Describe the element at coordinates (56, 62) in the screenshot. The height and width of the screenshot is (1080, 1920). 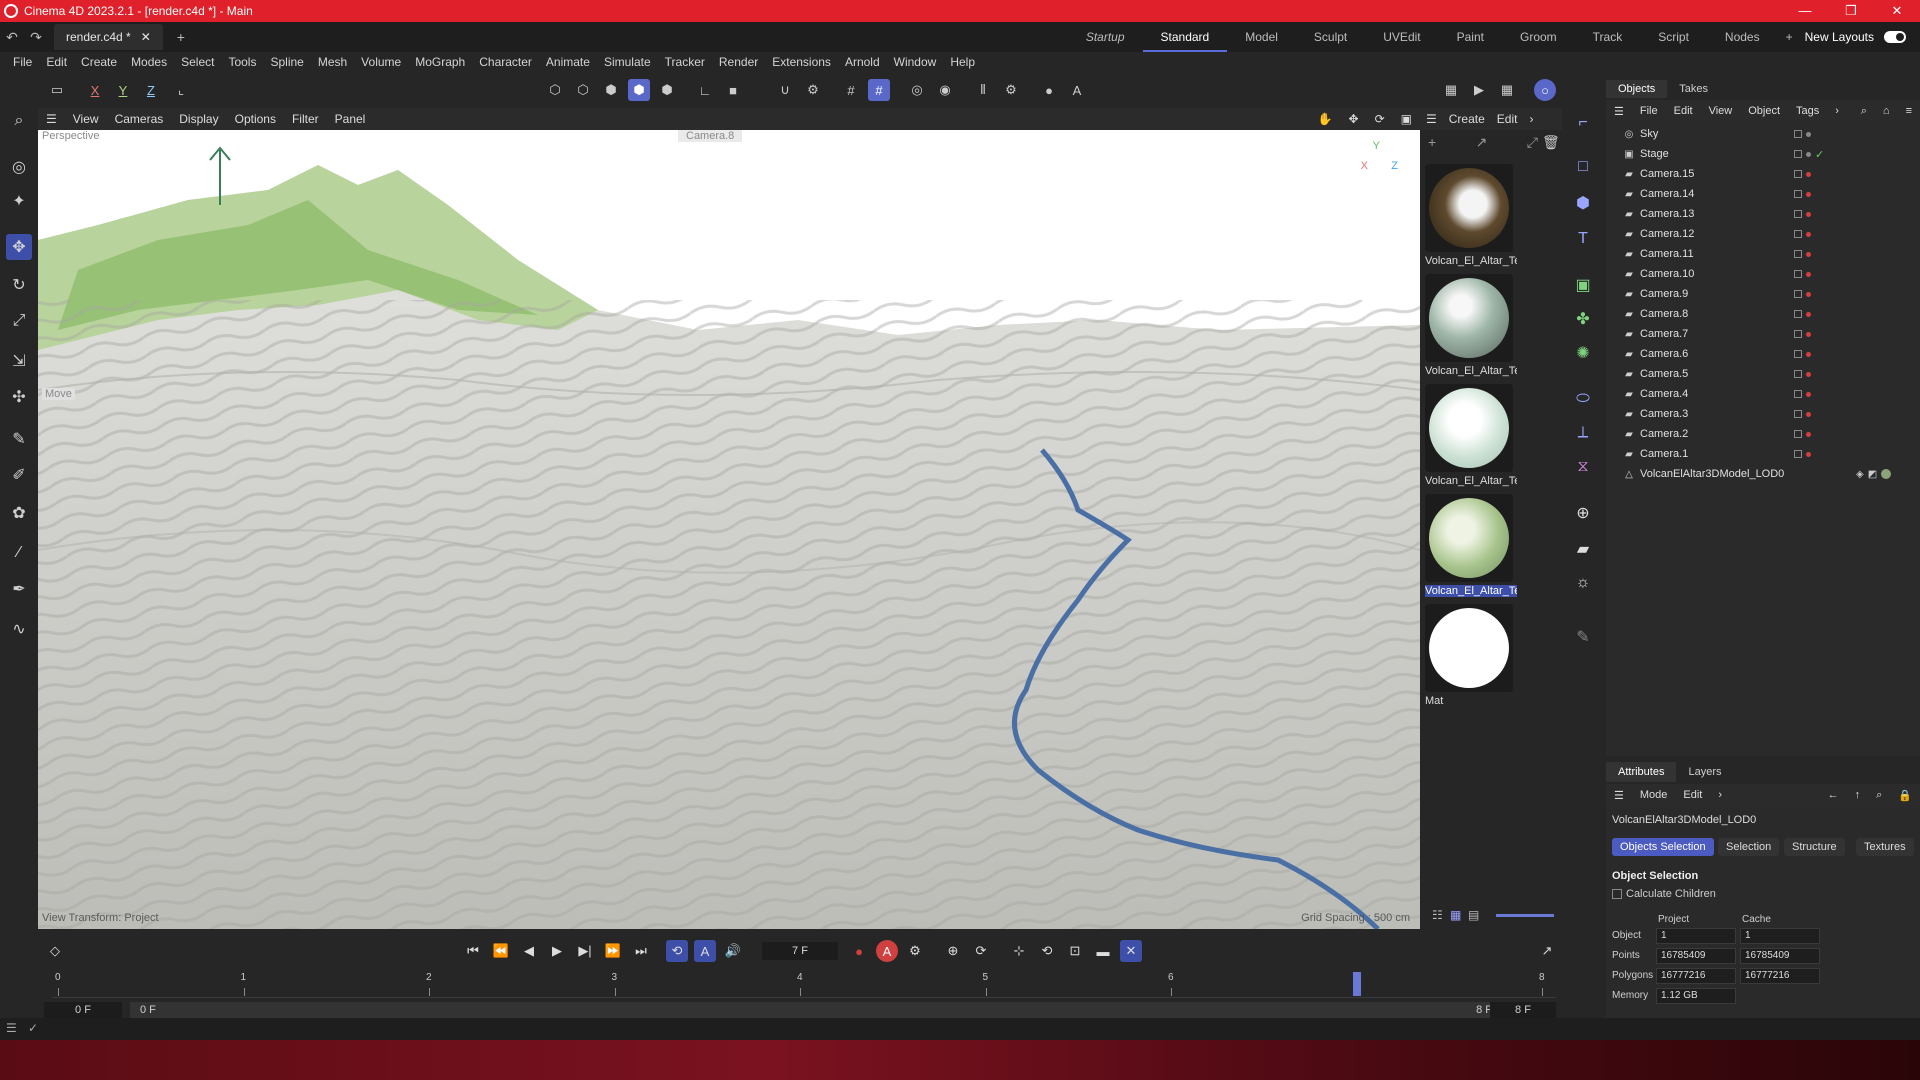
I see `menu-edit: Edit` at that location.